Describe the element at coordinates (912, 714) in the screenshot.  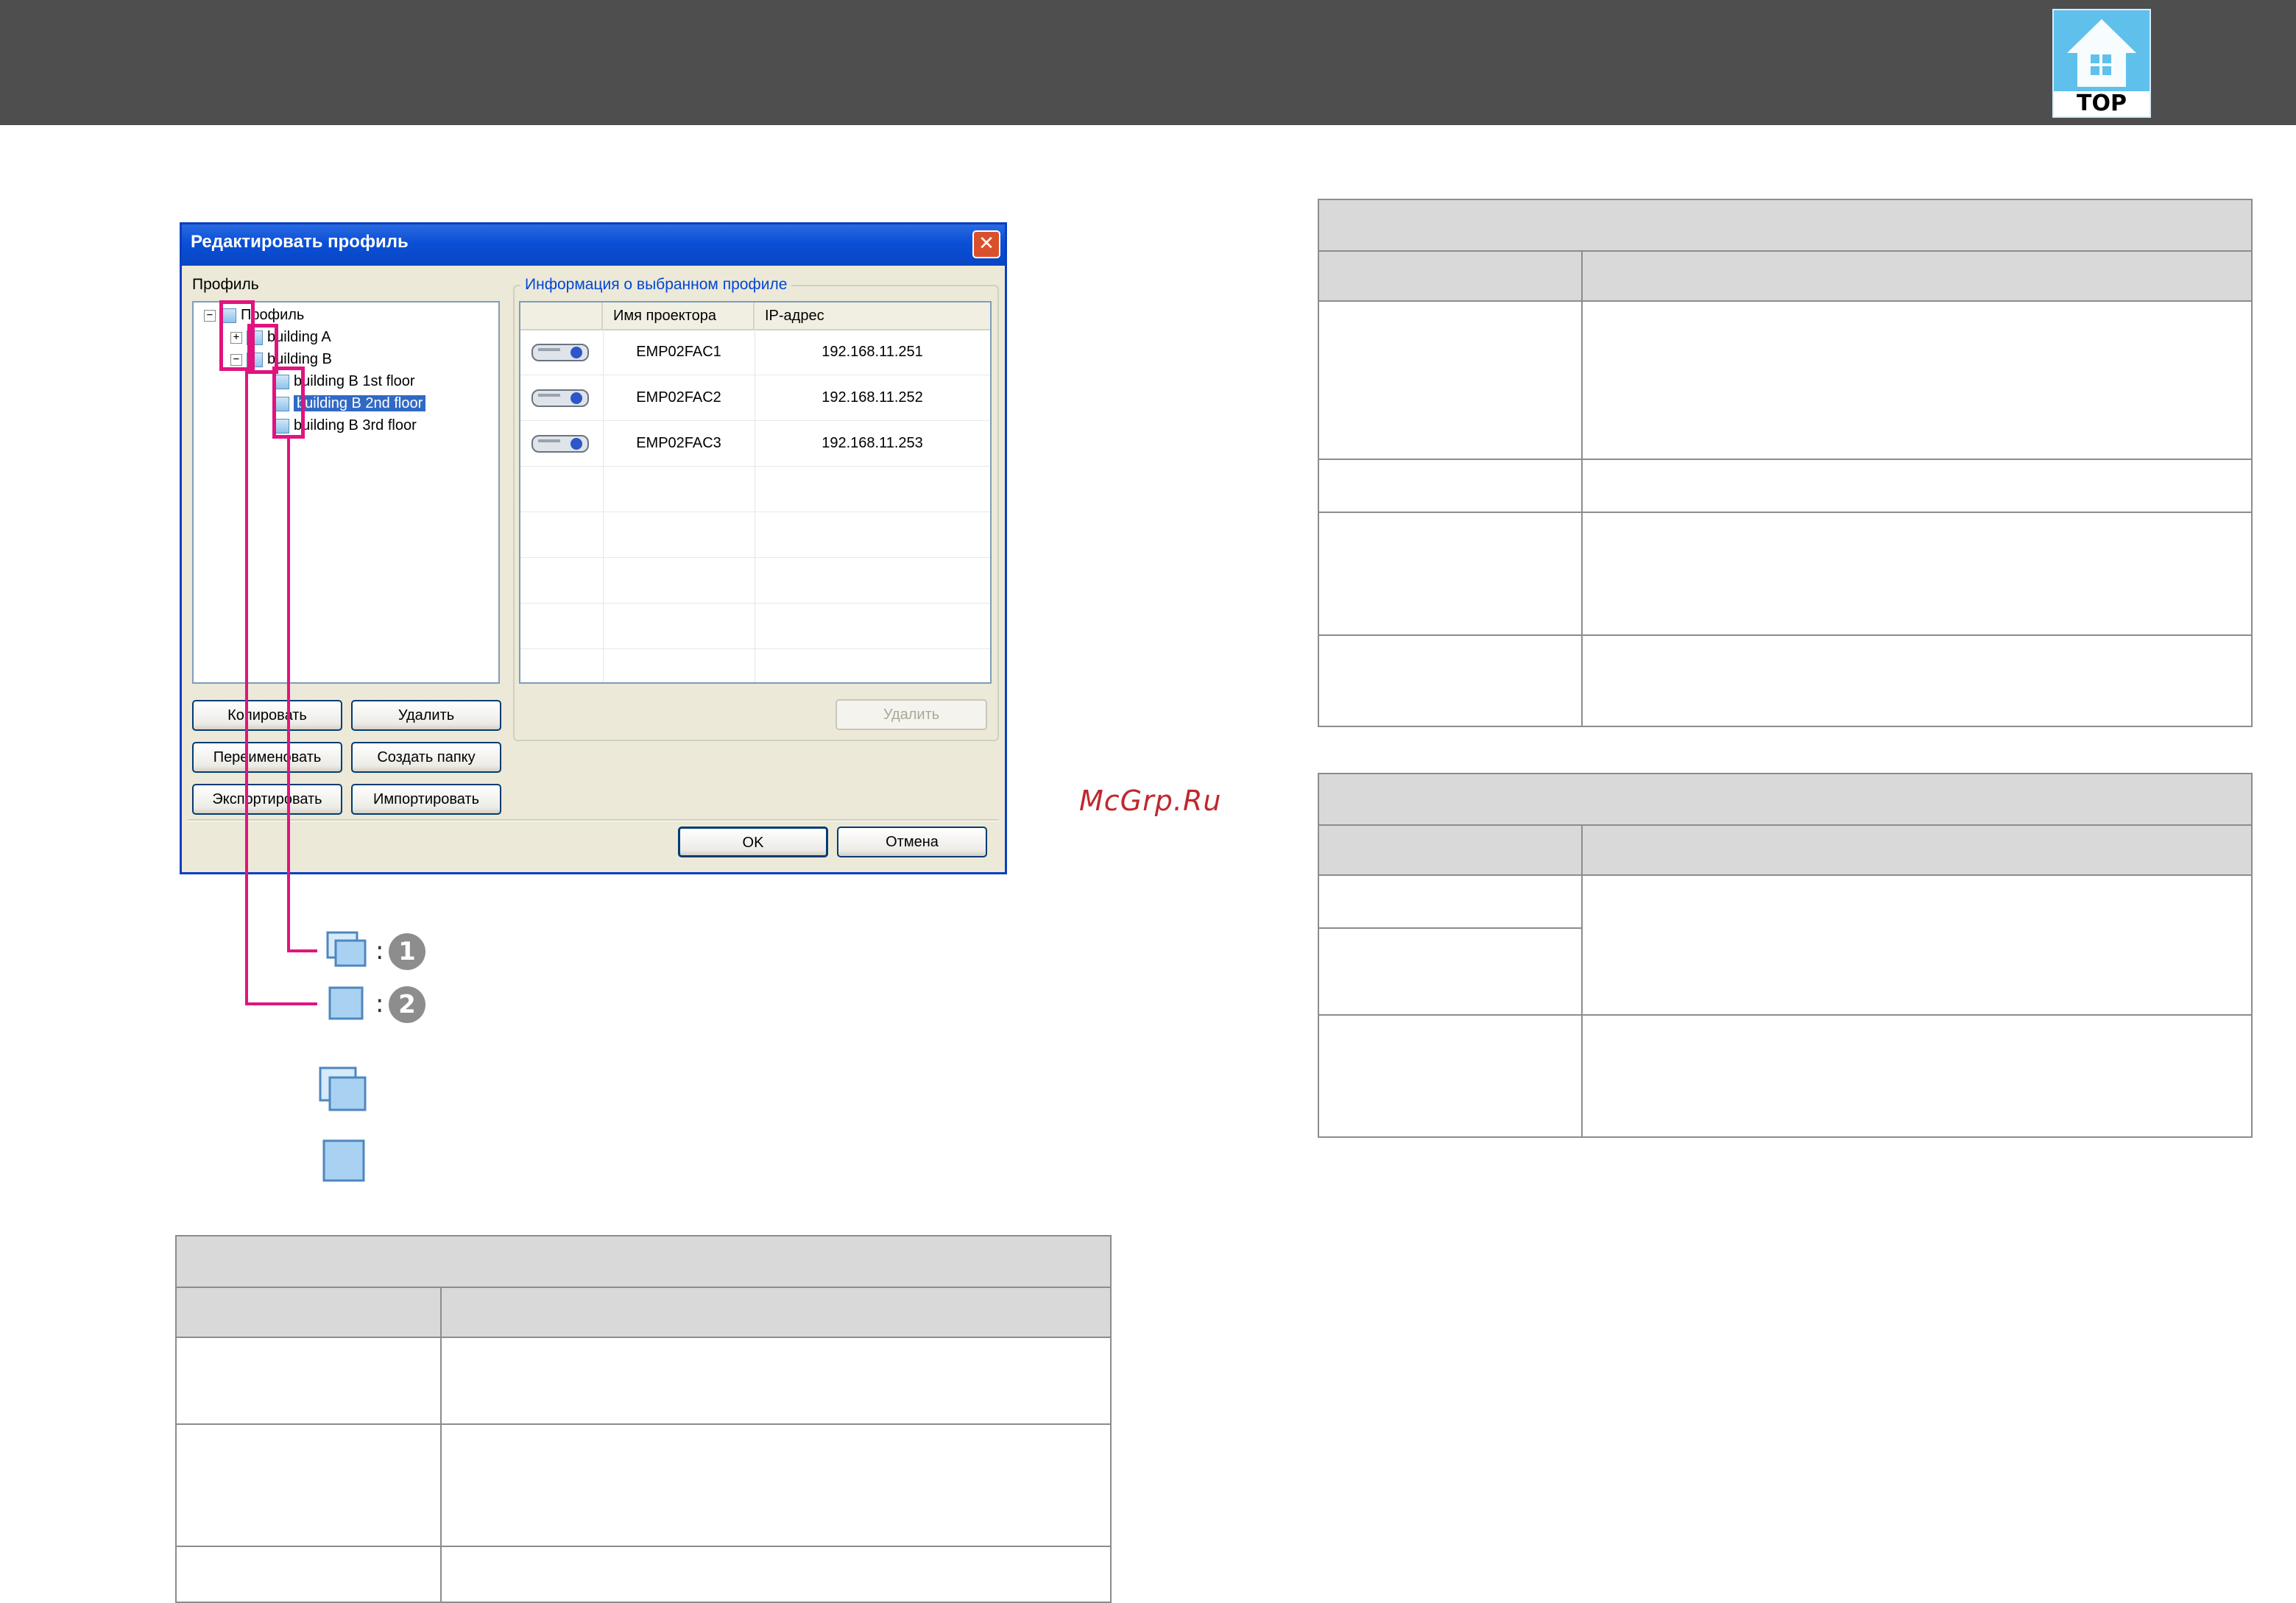
I see `delete-projector-button: Удалить` at that location.